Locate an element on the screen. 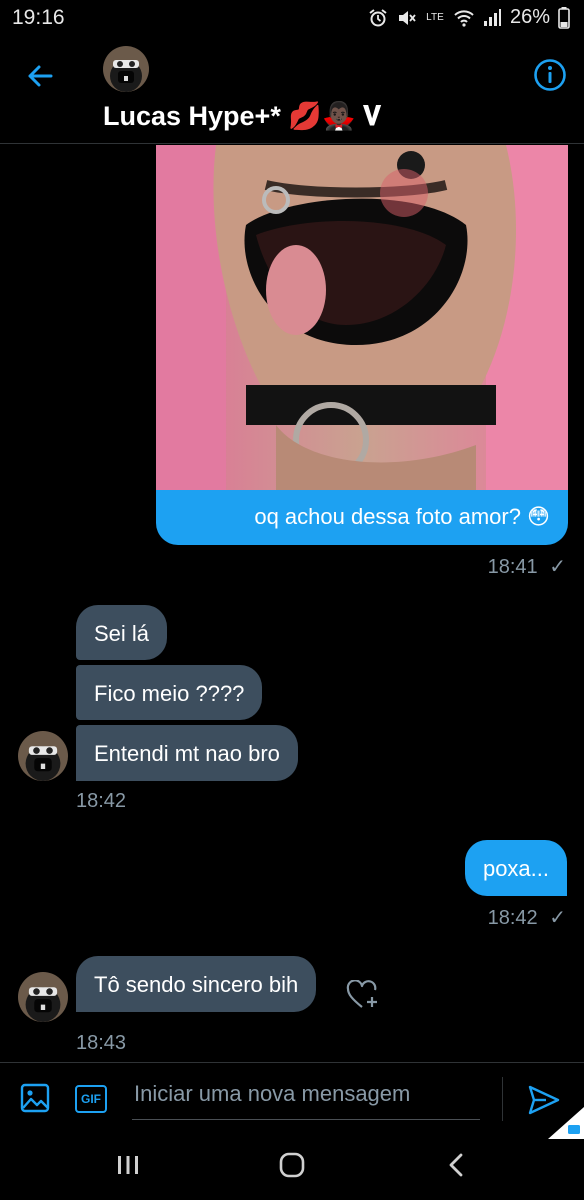 This screenshot has height=1200, width=584. mute-icon is located at coordinates (407, 17).